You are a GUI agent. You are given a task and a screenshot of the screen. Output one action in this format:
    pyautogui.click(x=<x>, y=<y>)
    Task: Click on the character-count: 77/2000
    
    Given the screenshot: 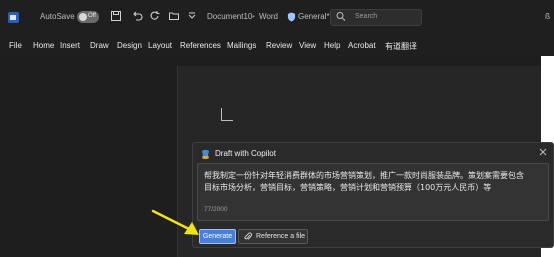 What is the action you would take?
    pyautogui.click(x=216, y=209)
    